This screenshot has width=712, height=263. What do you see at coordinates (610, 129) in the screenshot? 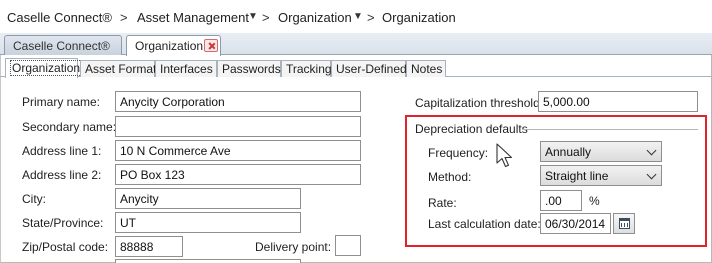
I see `group-divider` at bounding box center [610, 129].